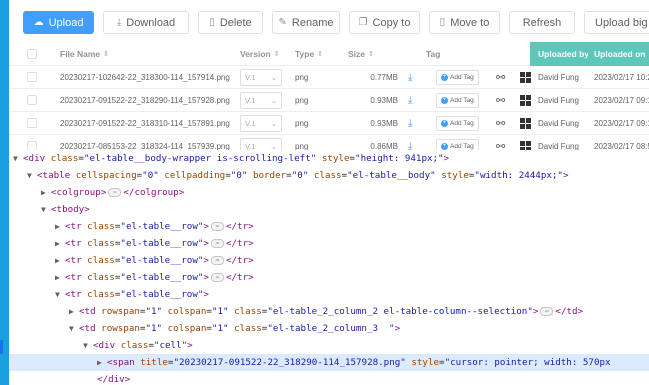  I want to click on rename-button: ✎ Rename, so click(306, 22).